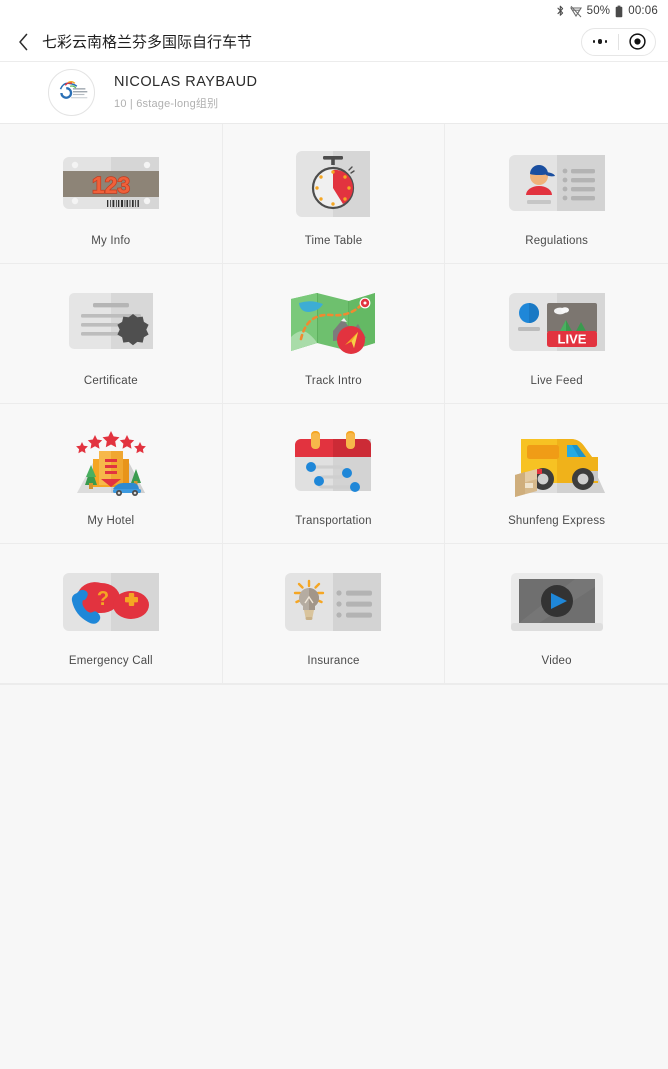 This screenshot has height=1069, width=668. What do you see at coordinates (571, 338) in the screenshot?
I see `svg-text: LIVE` at bounding box center [571, 338].